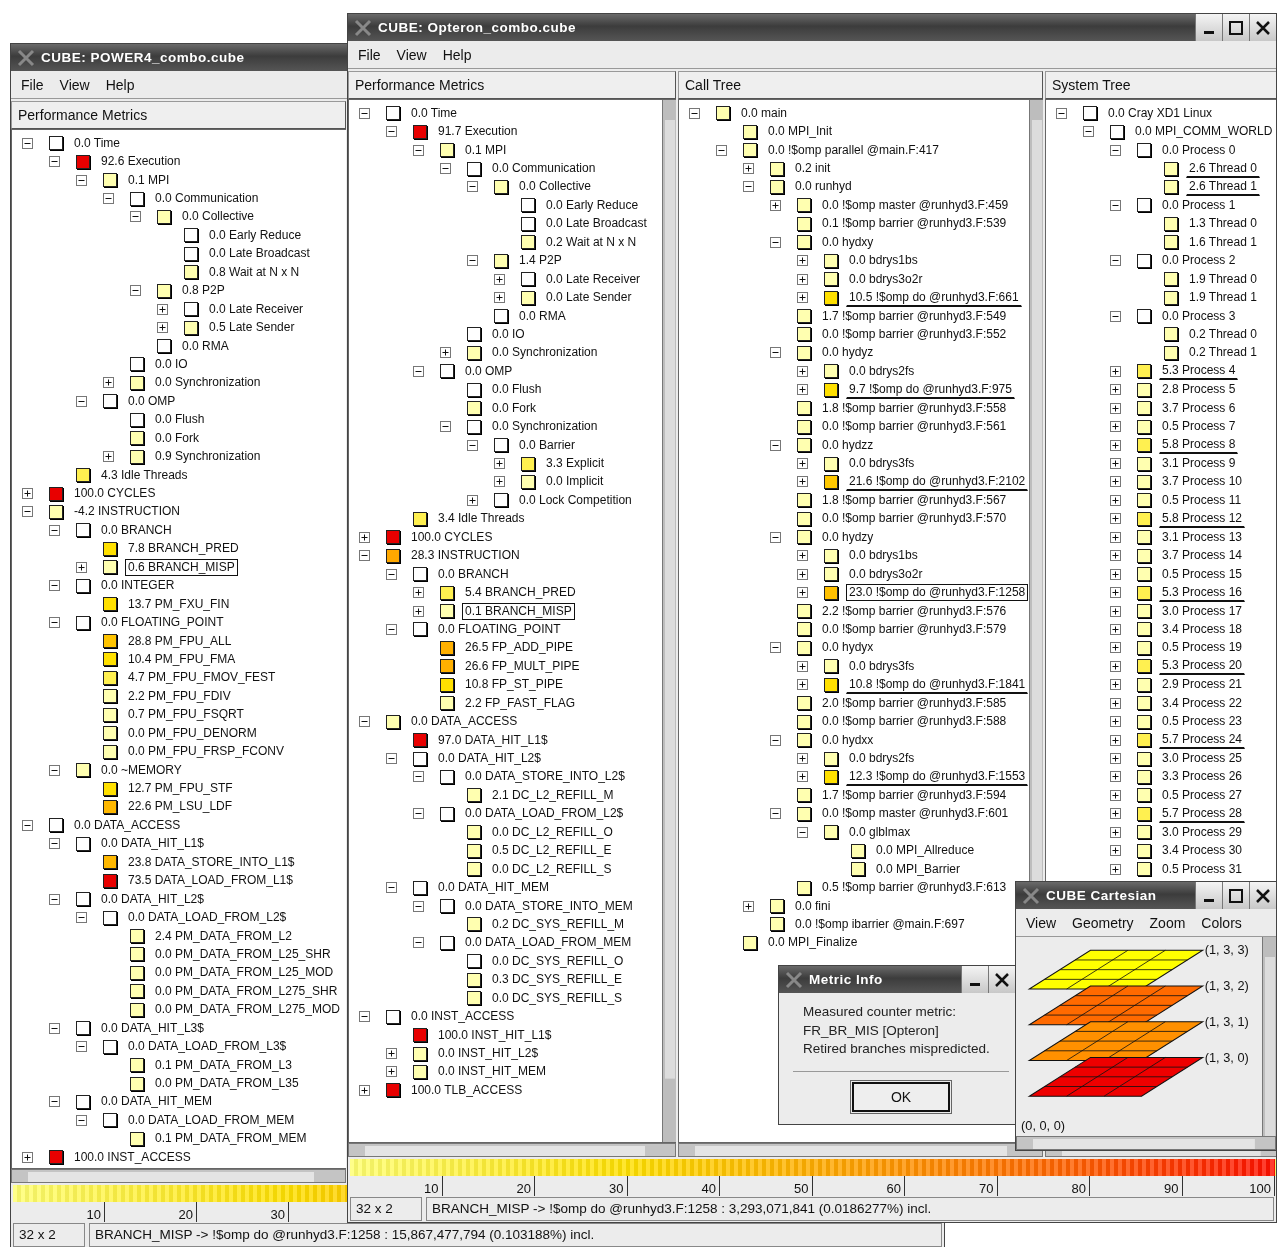 The width and height of the screenshot is (1277, 1247). Describe the element at coordinates (138, 586) in the screenshot. I see `tree-item: 0.0 INTEGER` at that location.